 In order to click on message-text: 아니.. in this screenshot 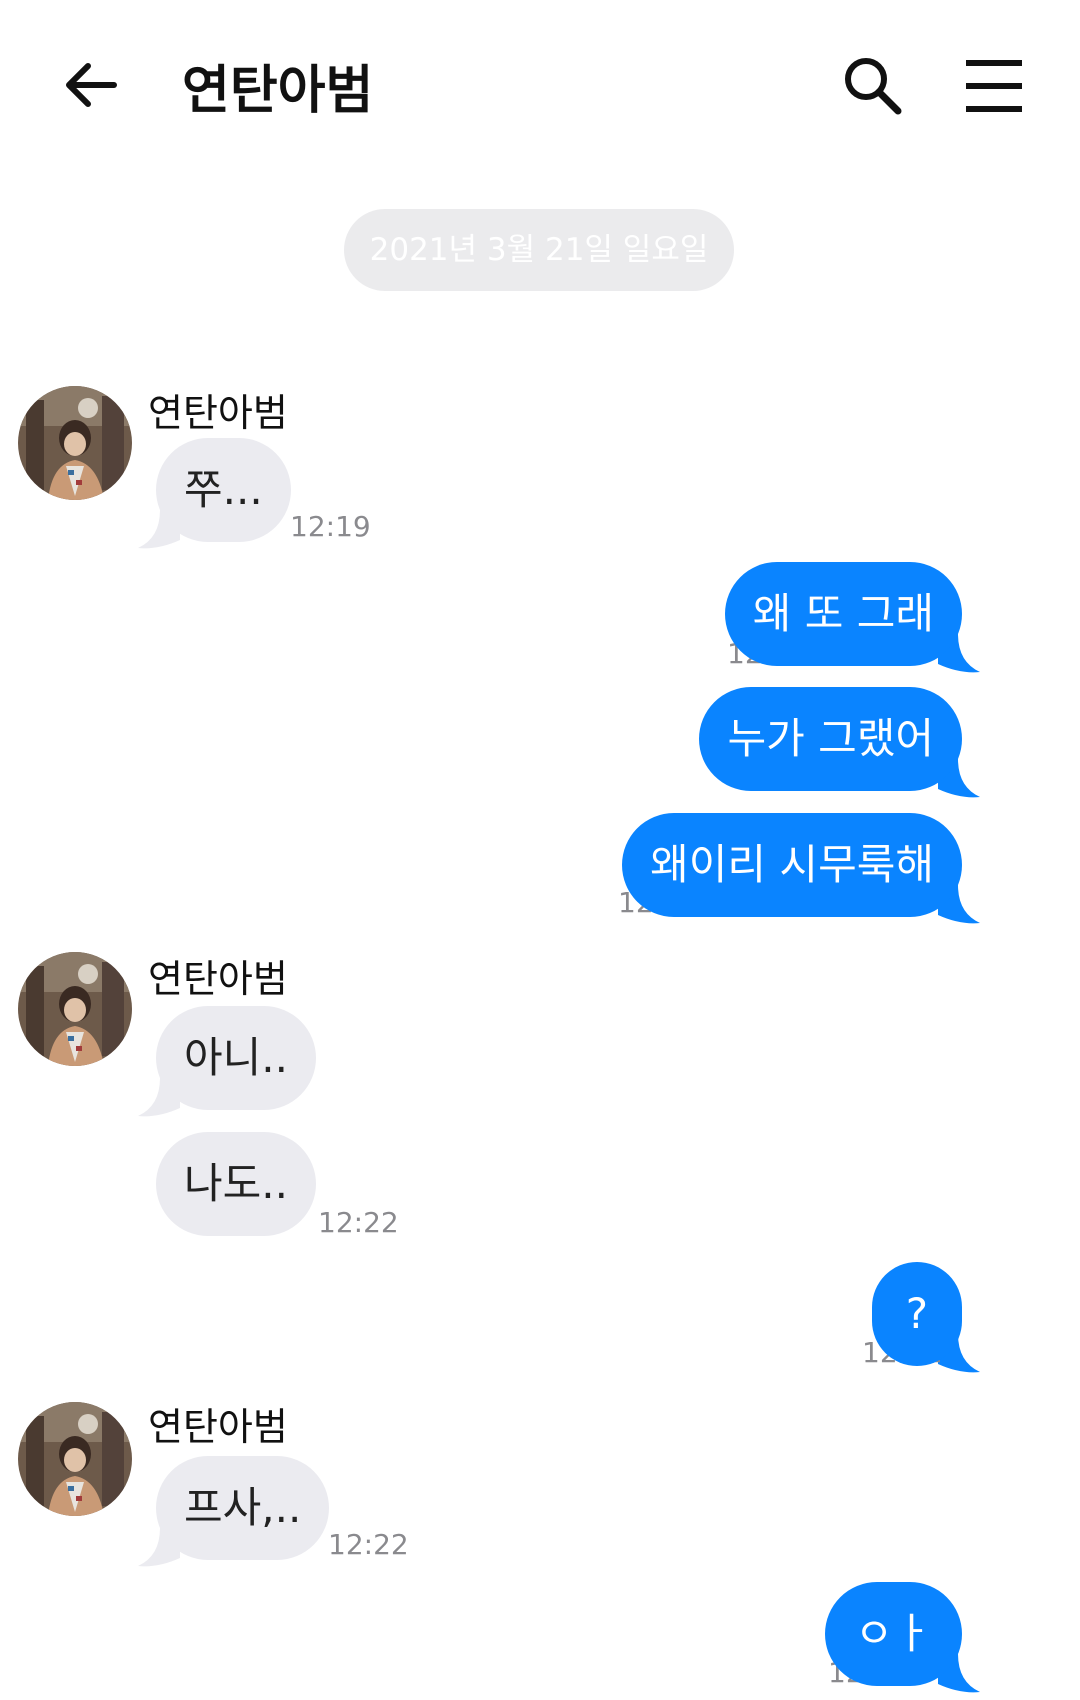, I will do `click(236, 1058)`.